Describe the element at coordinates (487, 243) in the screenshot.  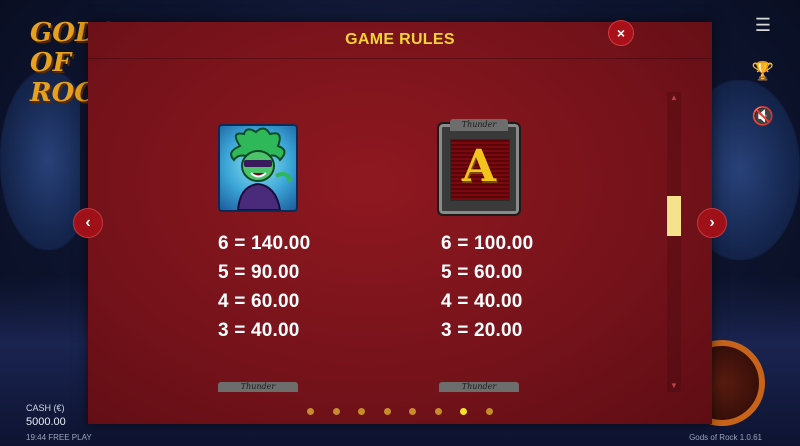
I see `a-payout-6: 6 = 100.00` at that location.